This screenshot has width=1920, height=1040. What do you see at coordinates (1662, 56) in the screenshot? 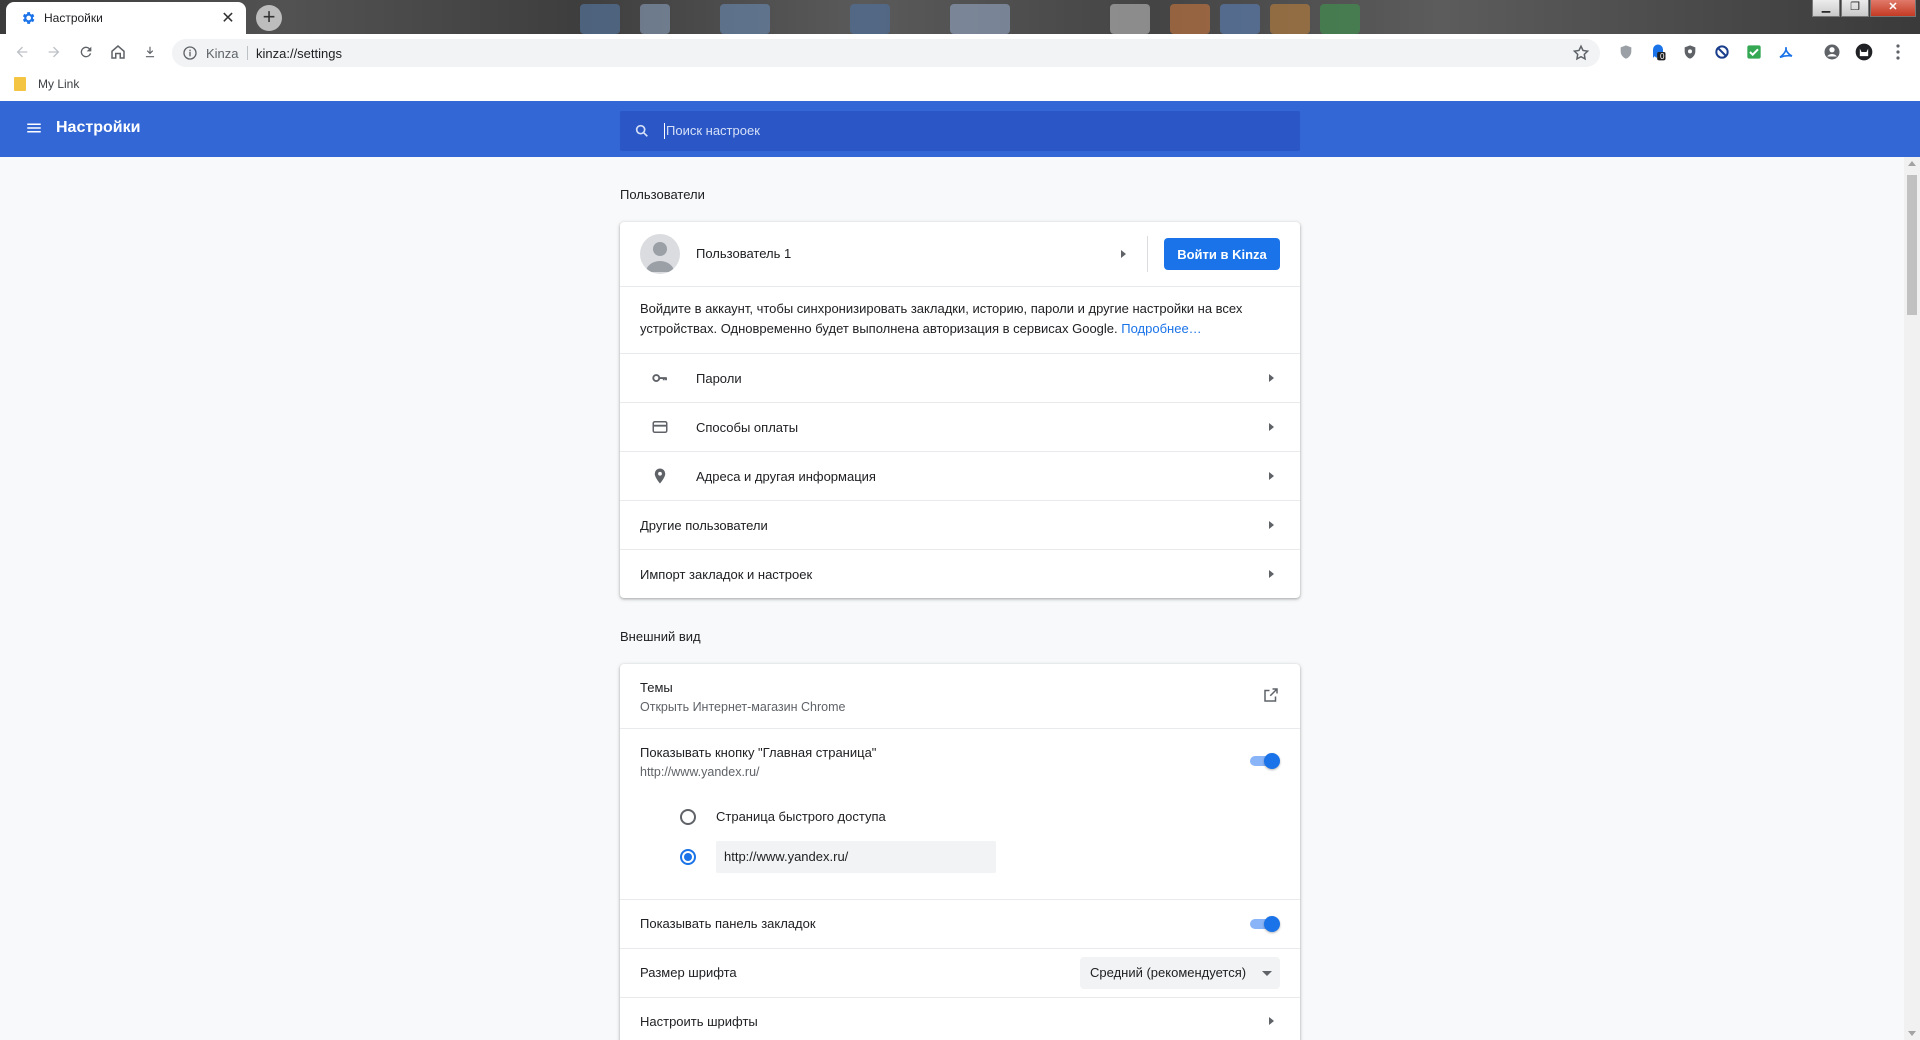
I see `extension-badge: 0` at bounding box center [1662, 56].